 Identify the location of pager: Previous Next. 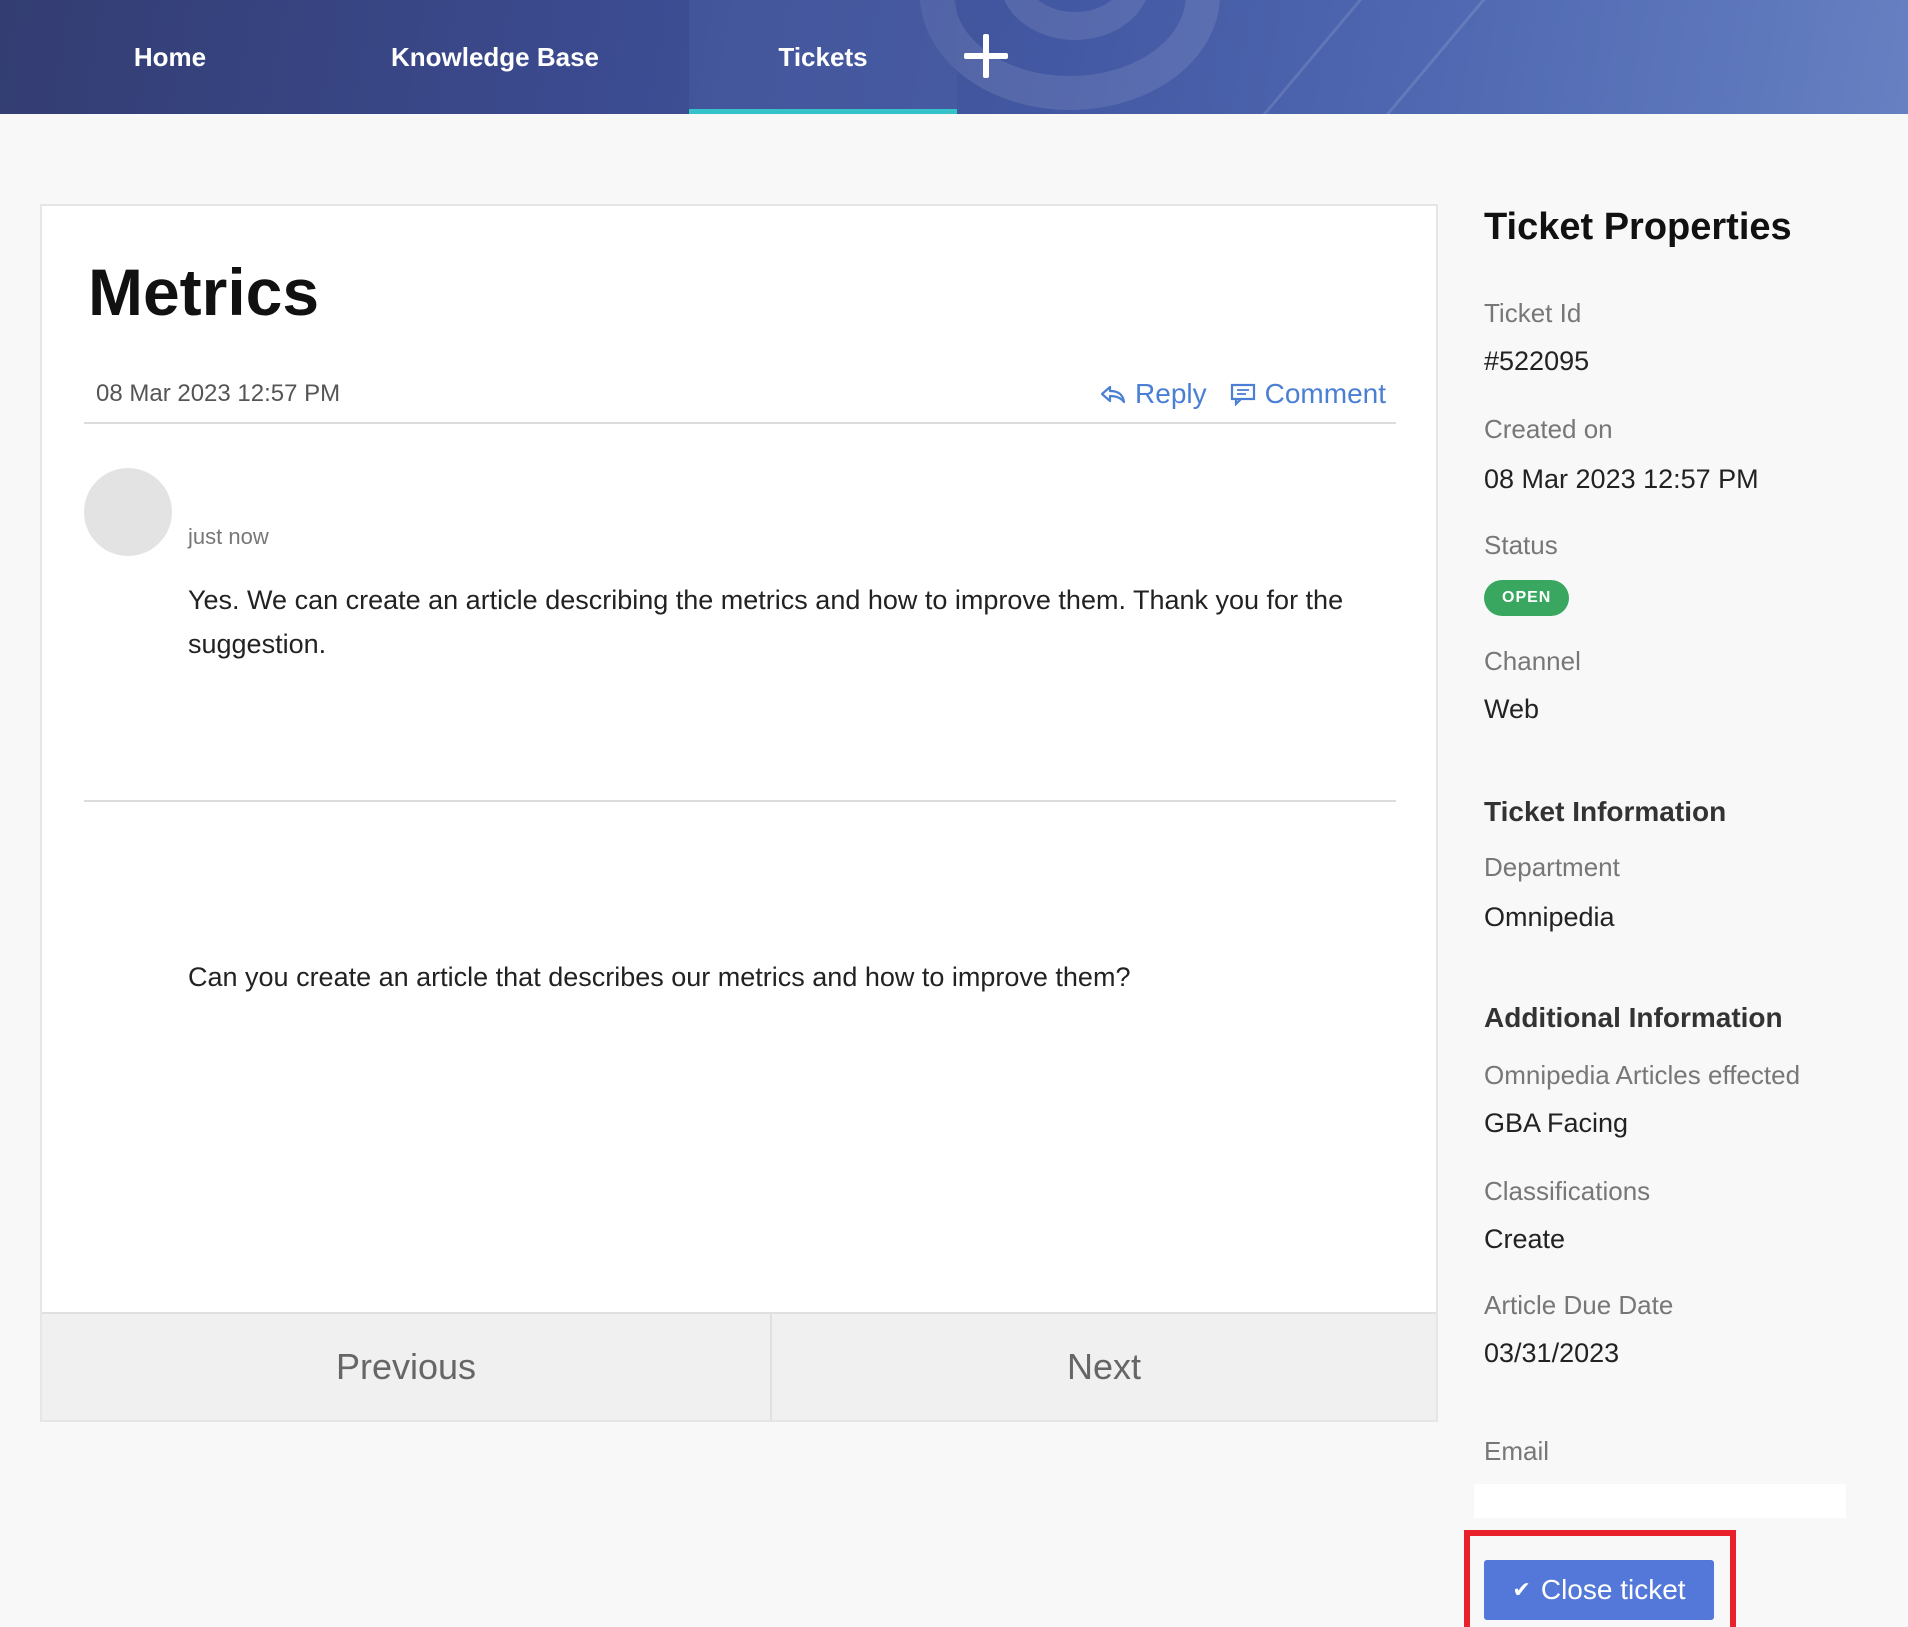
(739, 1366).